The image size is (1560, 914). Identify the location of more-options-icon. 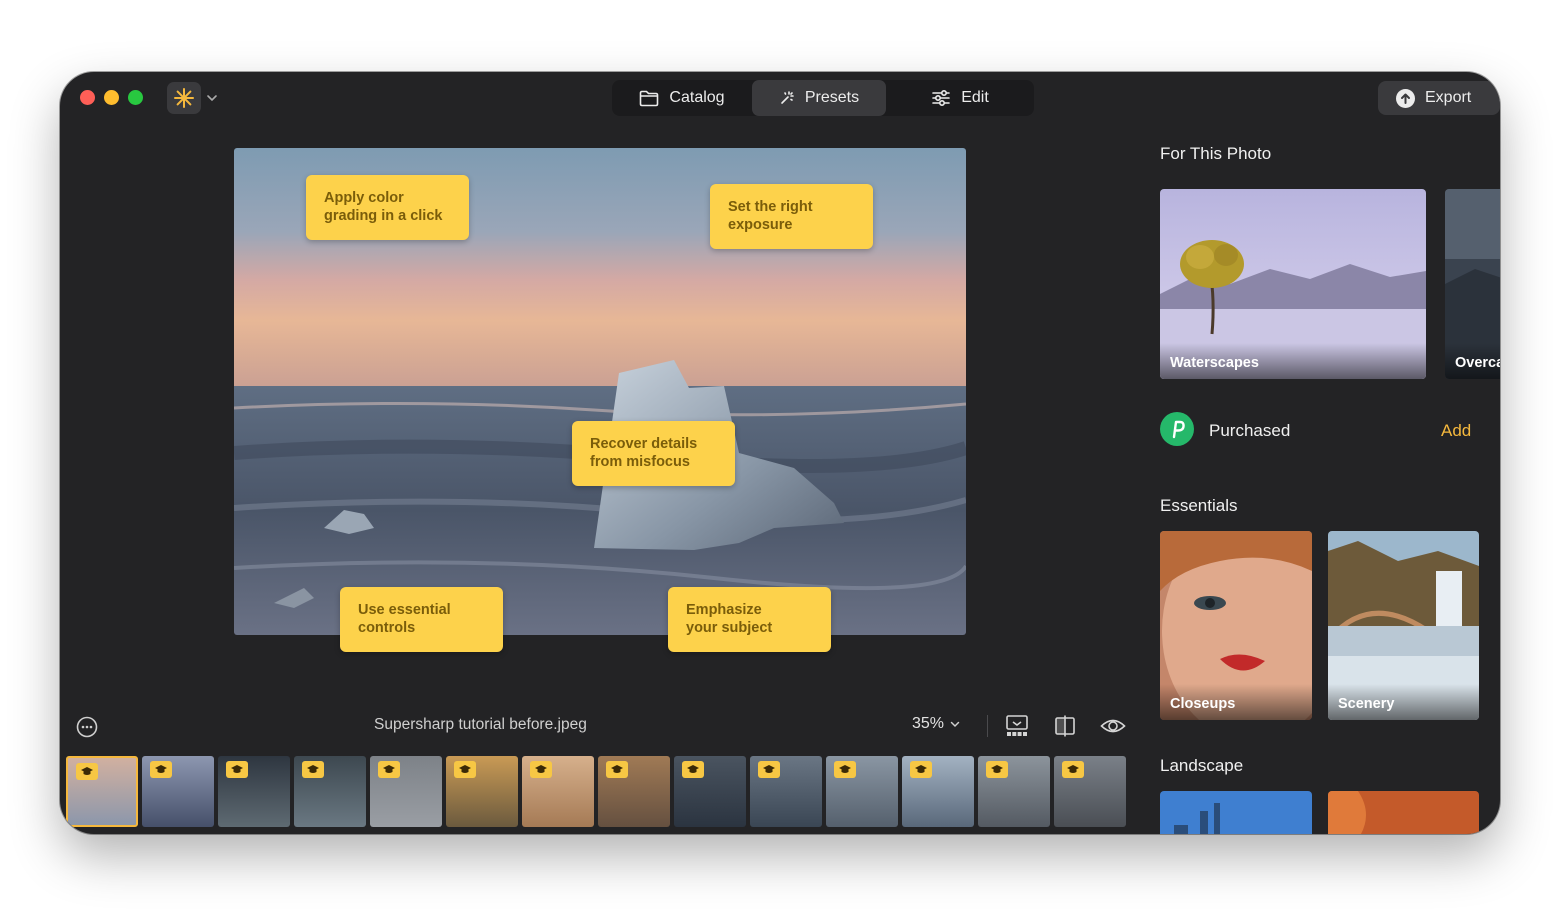
(87, 727).